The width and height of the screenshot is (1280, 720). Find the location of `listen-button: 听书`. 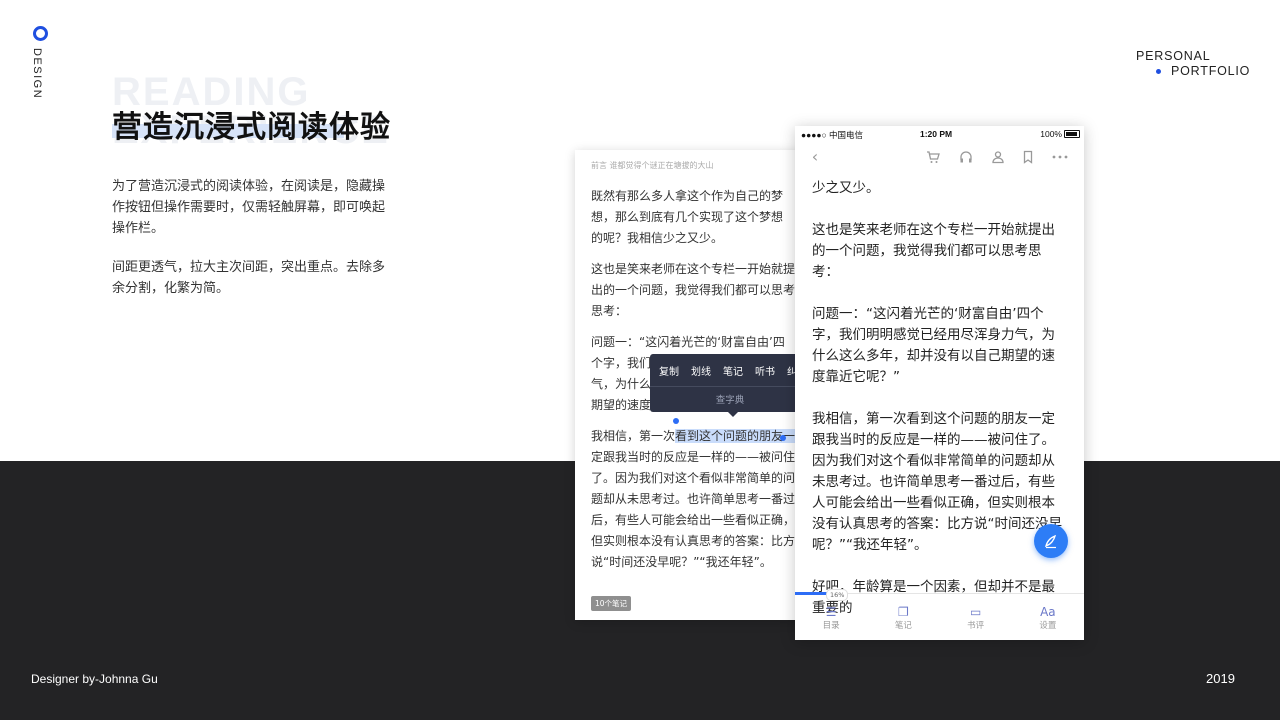

listen-button: 听书 is located at coordinates (765, 370).